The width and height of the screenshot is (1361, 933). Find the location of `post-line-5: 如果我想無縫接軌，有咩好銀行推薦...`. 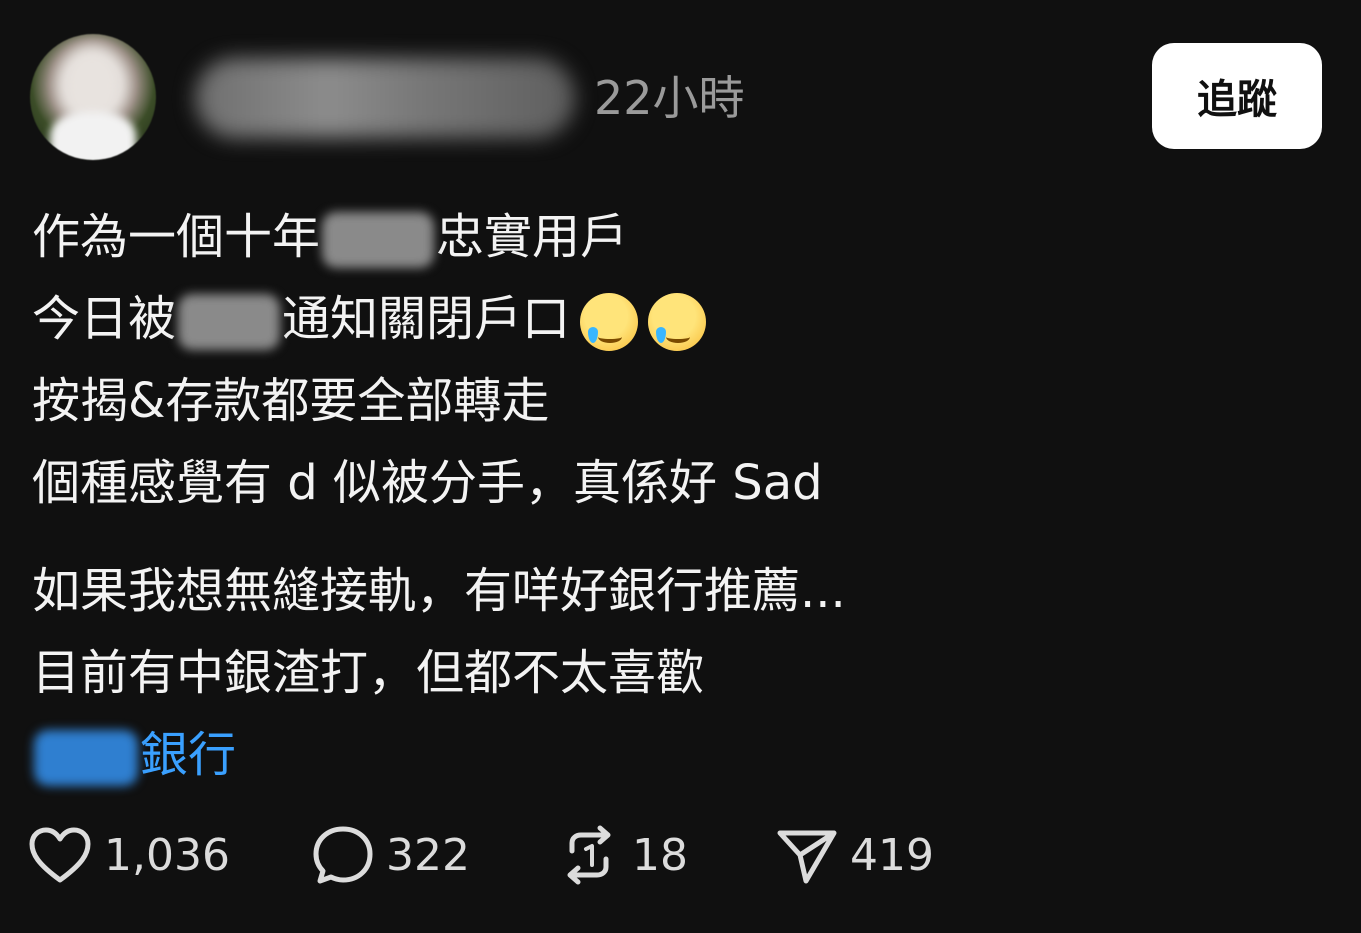

post-line-5: 如果我想無縫接軌，有咩好銀行推薦... is located at coordinates (439, 591).